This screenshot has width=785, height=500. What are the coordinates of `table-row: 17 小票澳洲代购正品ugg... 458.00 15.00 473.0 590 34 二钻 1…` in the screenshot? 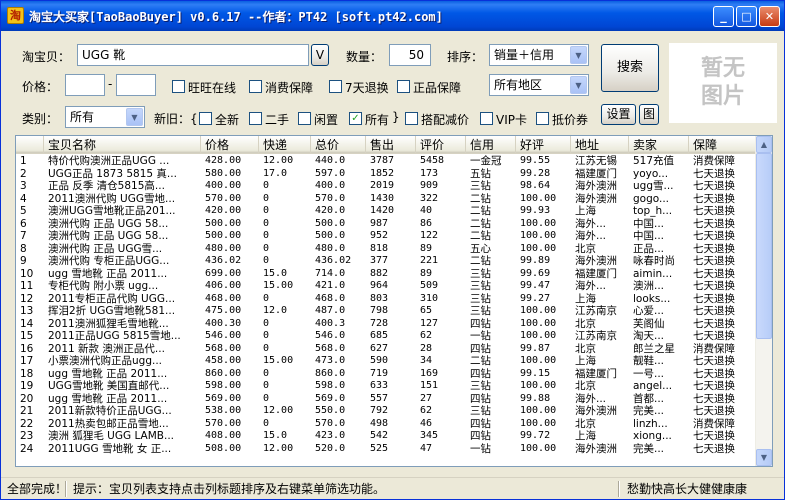 It's located at (386, 361).